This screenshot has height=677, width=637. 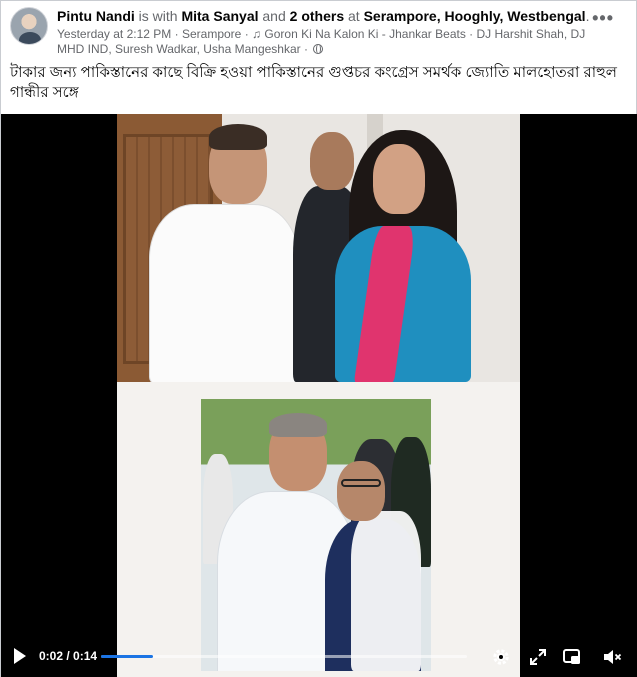 What do you see at coordinates (114, 34) in the screenshot?
I see `post-timestamp: Yesterday at 2:12 PM` at bounding box center [114, 34].